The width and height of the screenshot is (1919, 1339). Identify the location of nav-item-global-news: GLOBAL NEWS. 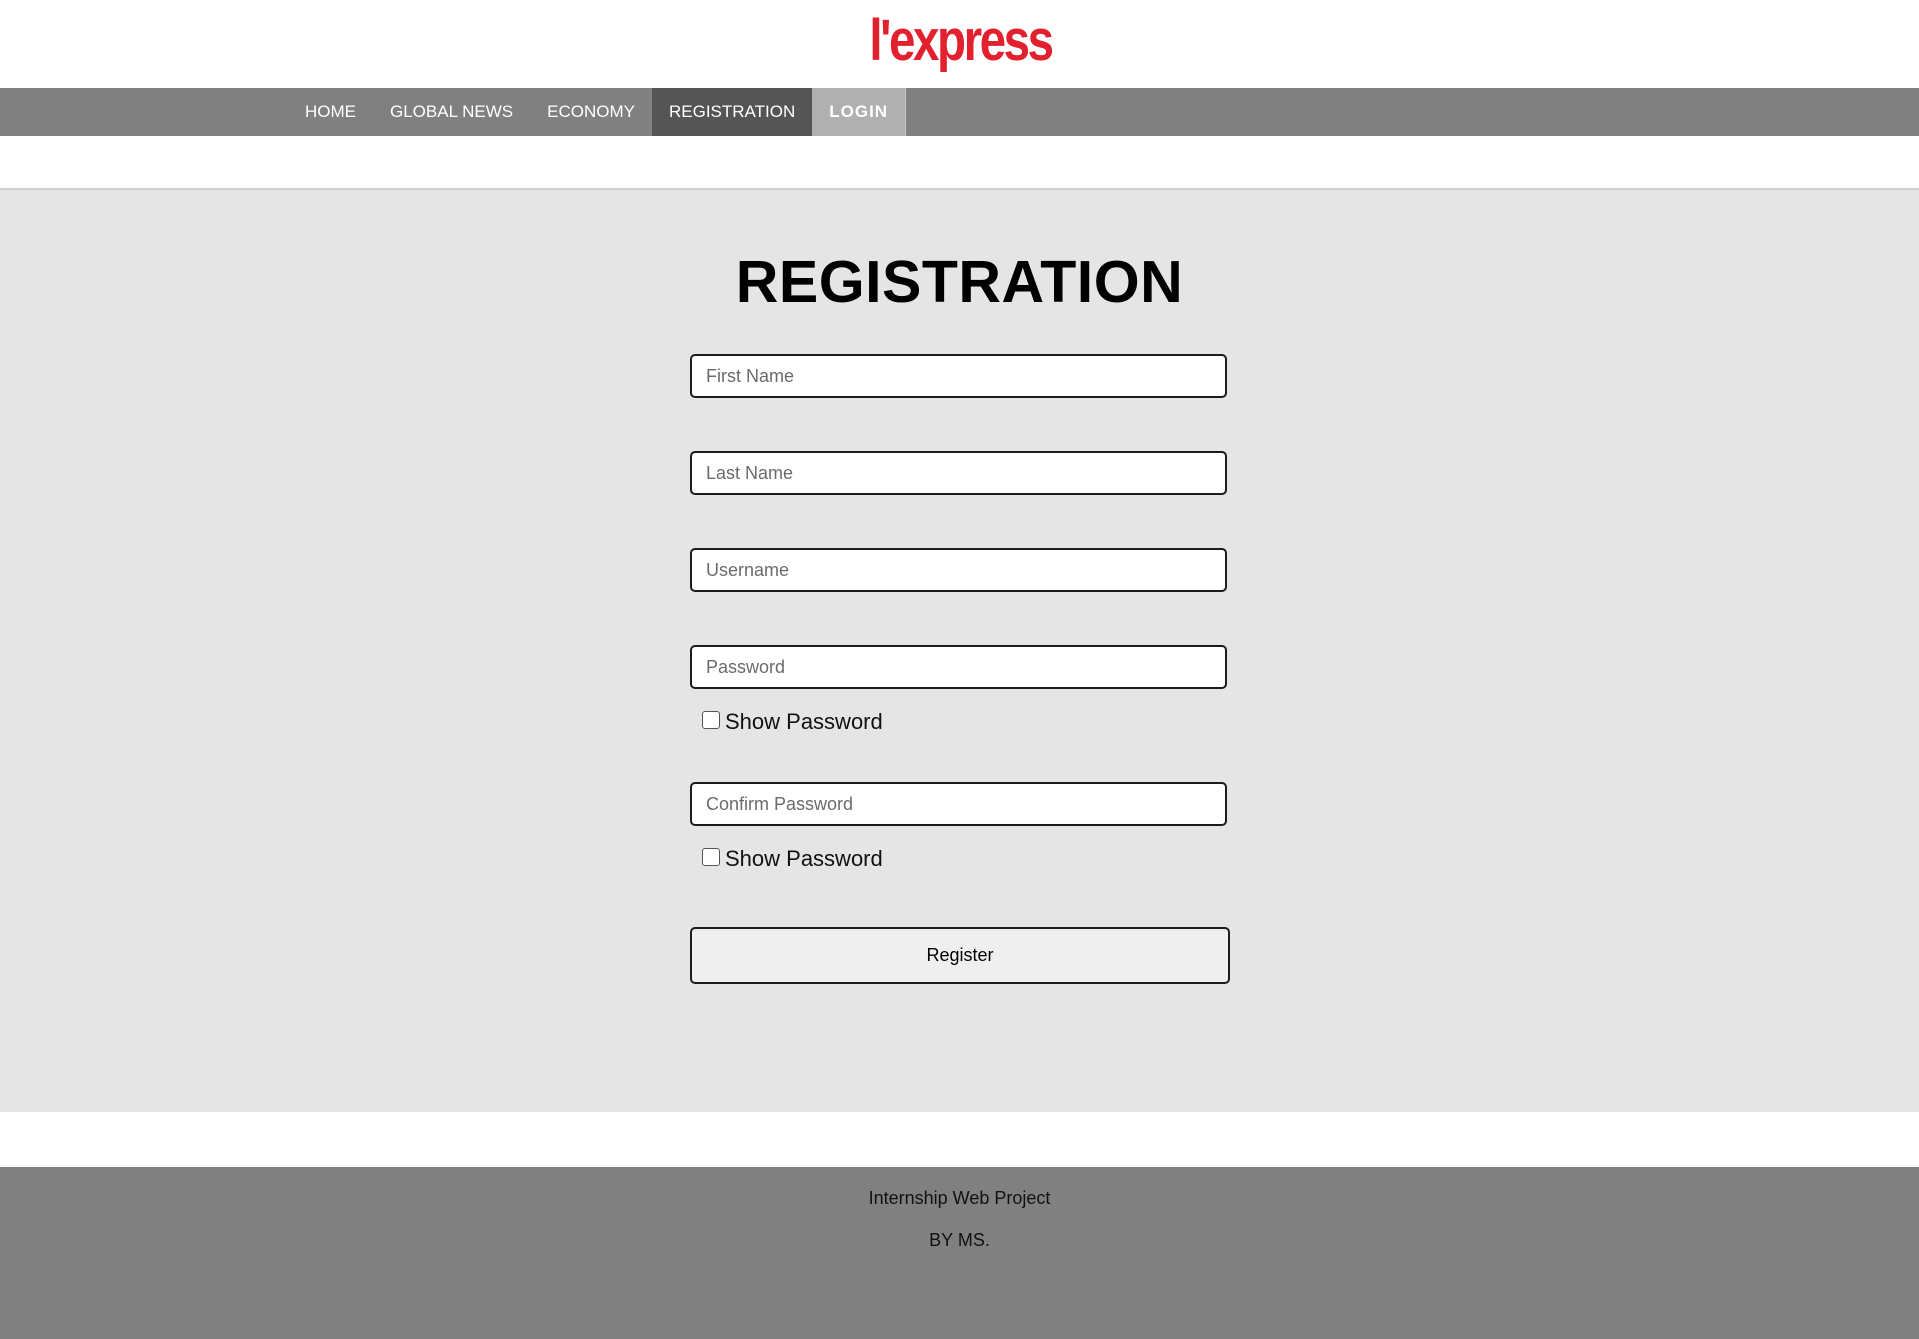
(451, 112).